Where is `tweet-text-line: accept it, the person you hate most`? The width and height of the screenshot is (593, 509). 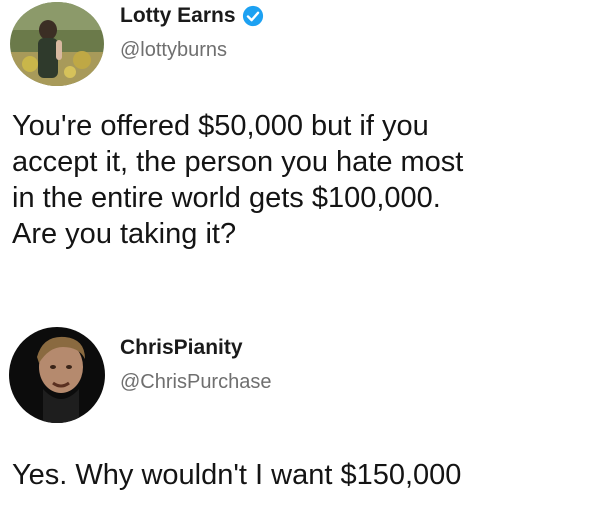 tweet-text-line: accept it, the person you hate most is located at coordinates (238, 162).